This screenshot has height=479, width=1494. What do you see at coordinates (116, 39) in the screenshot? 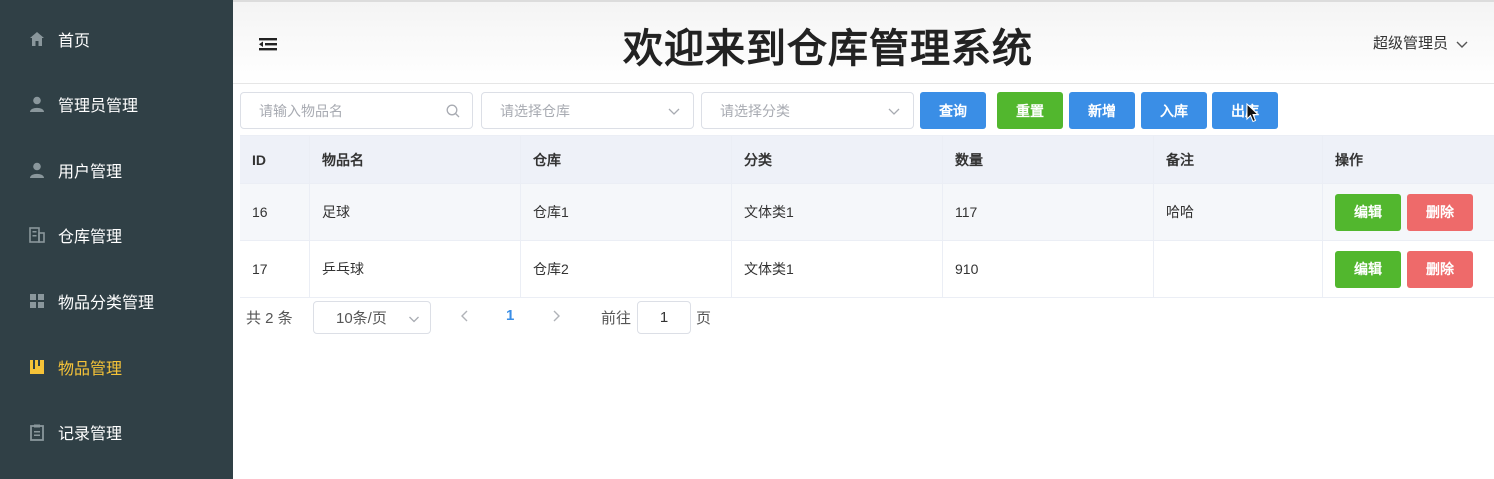
I see `sidebar-item-home: 首页` at bounding box center [116, 39].